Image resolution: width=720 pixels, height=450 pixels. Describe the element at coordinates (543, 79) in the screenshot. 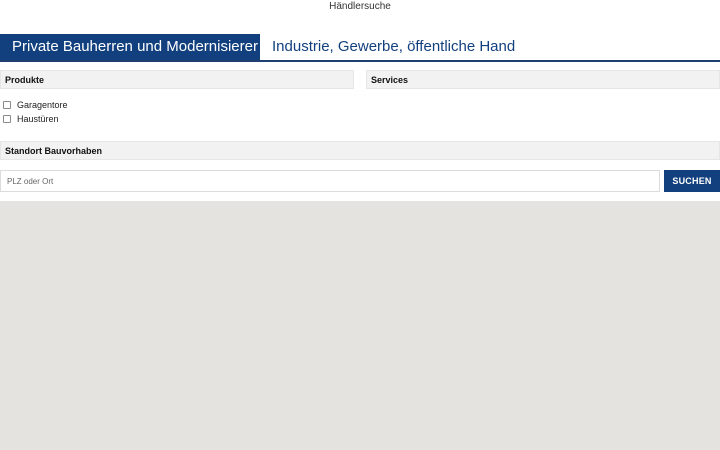

I see `services-heading: Services` at that location.